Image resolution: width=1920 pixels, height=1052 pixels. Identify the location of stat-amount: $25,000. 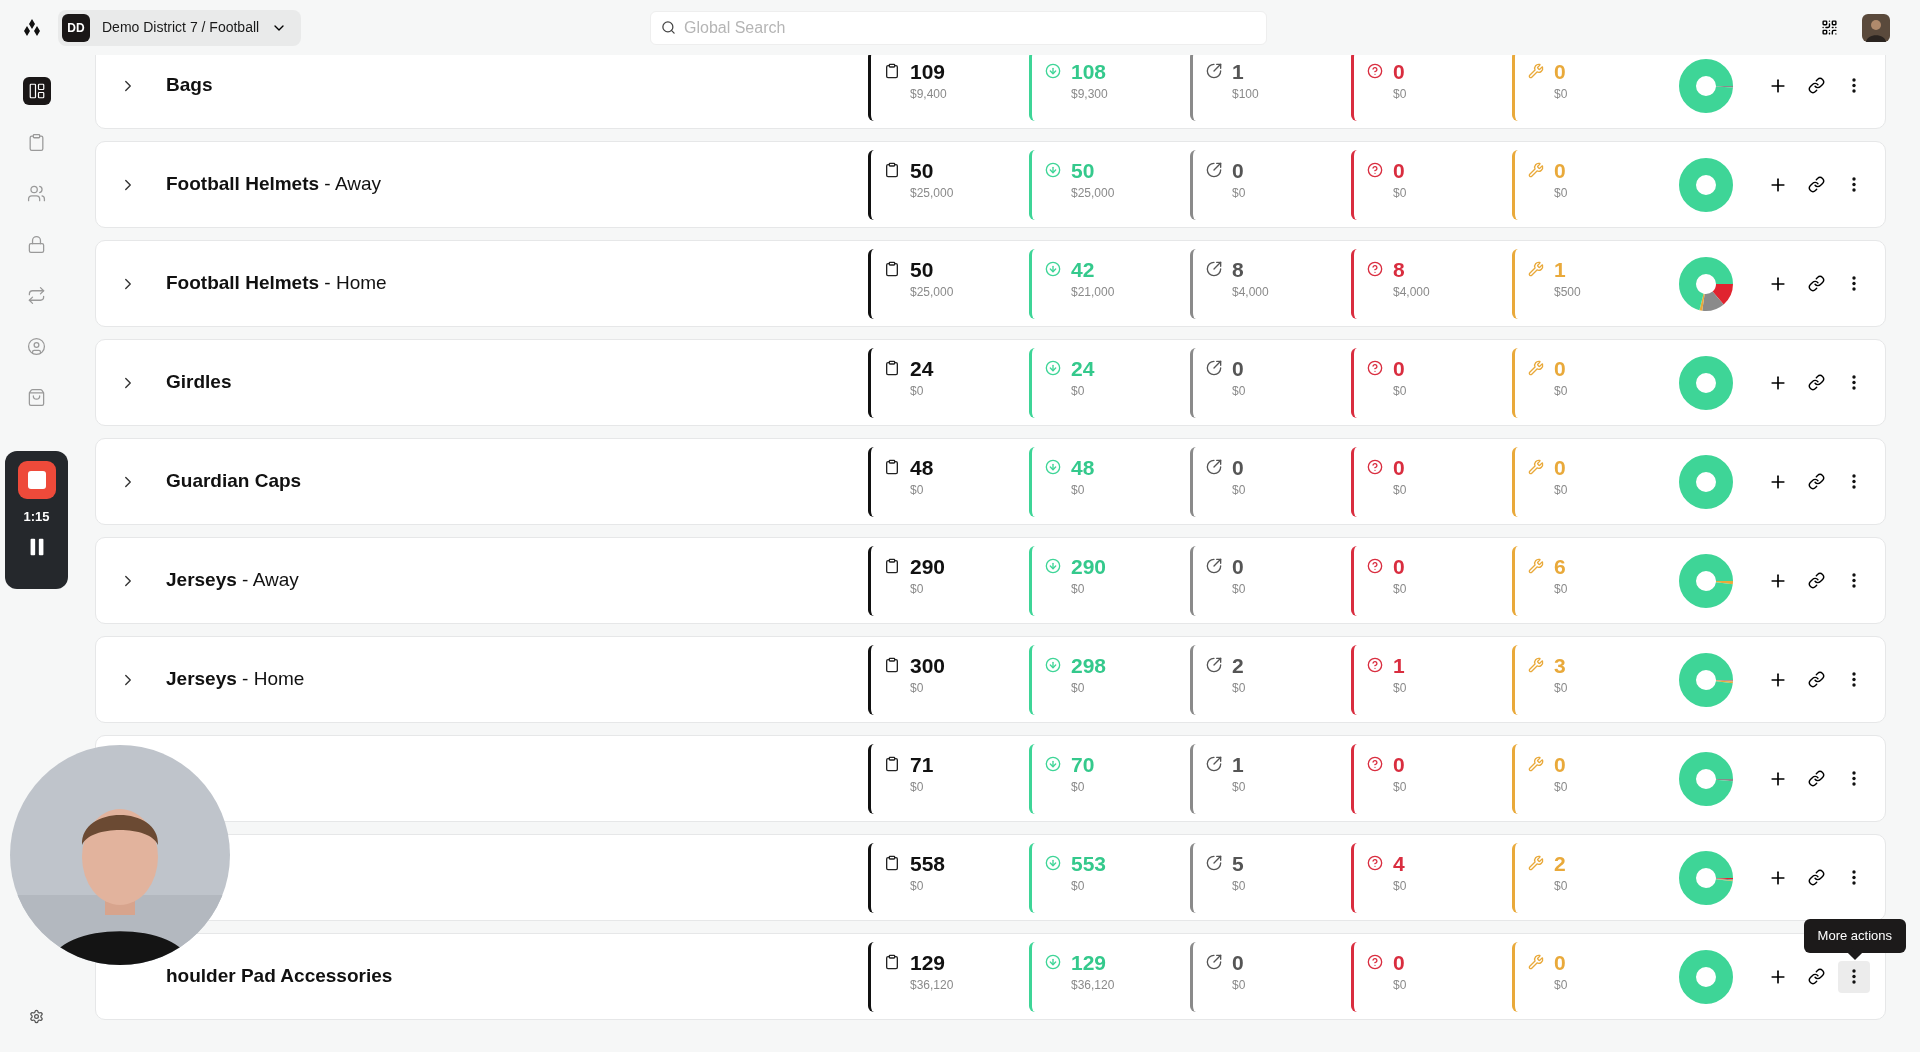
(932, 193).